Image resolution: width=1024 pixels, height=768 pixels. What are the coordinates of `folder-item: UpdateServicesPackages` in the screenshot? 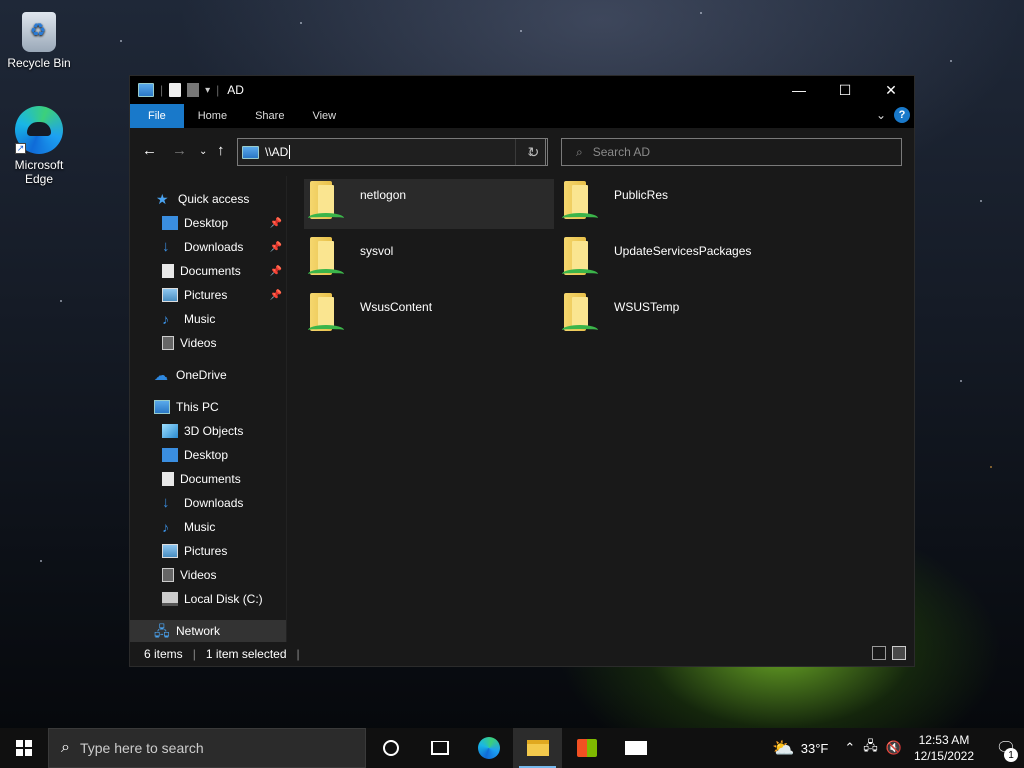 It's located at (683, 260).